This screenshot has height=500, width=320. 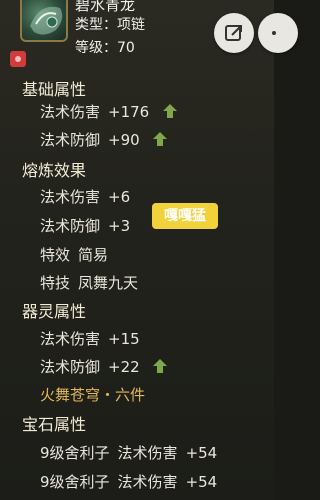 I want to click on spirit-row-magic-defense: 法术防御 +22, so click(x=104, y=366).